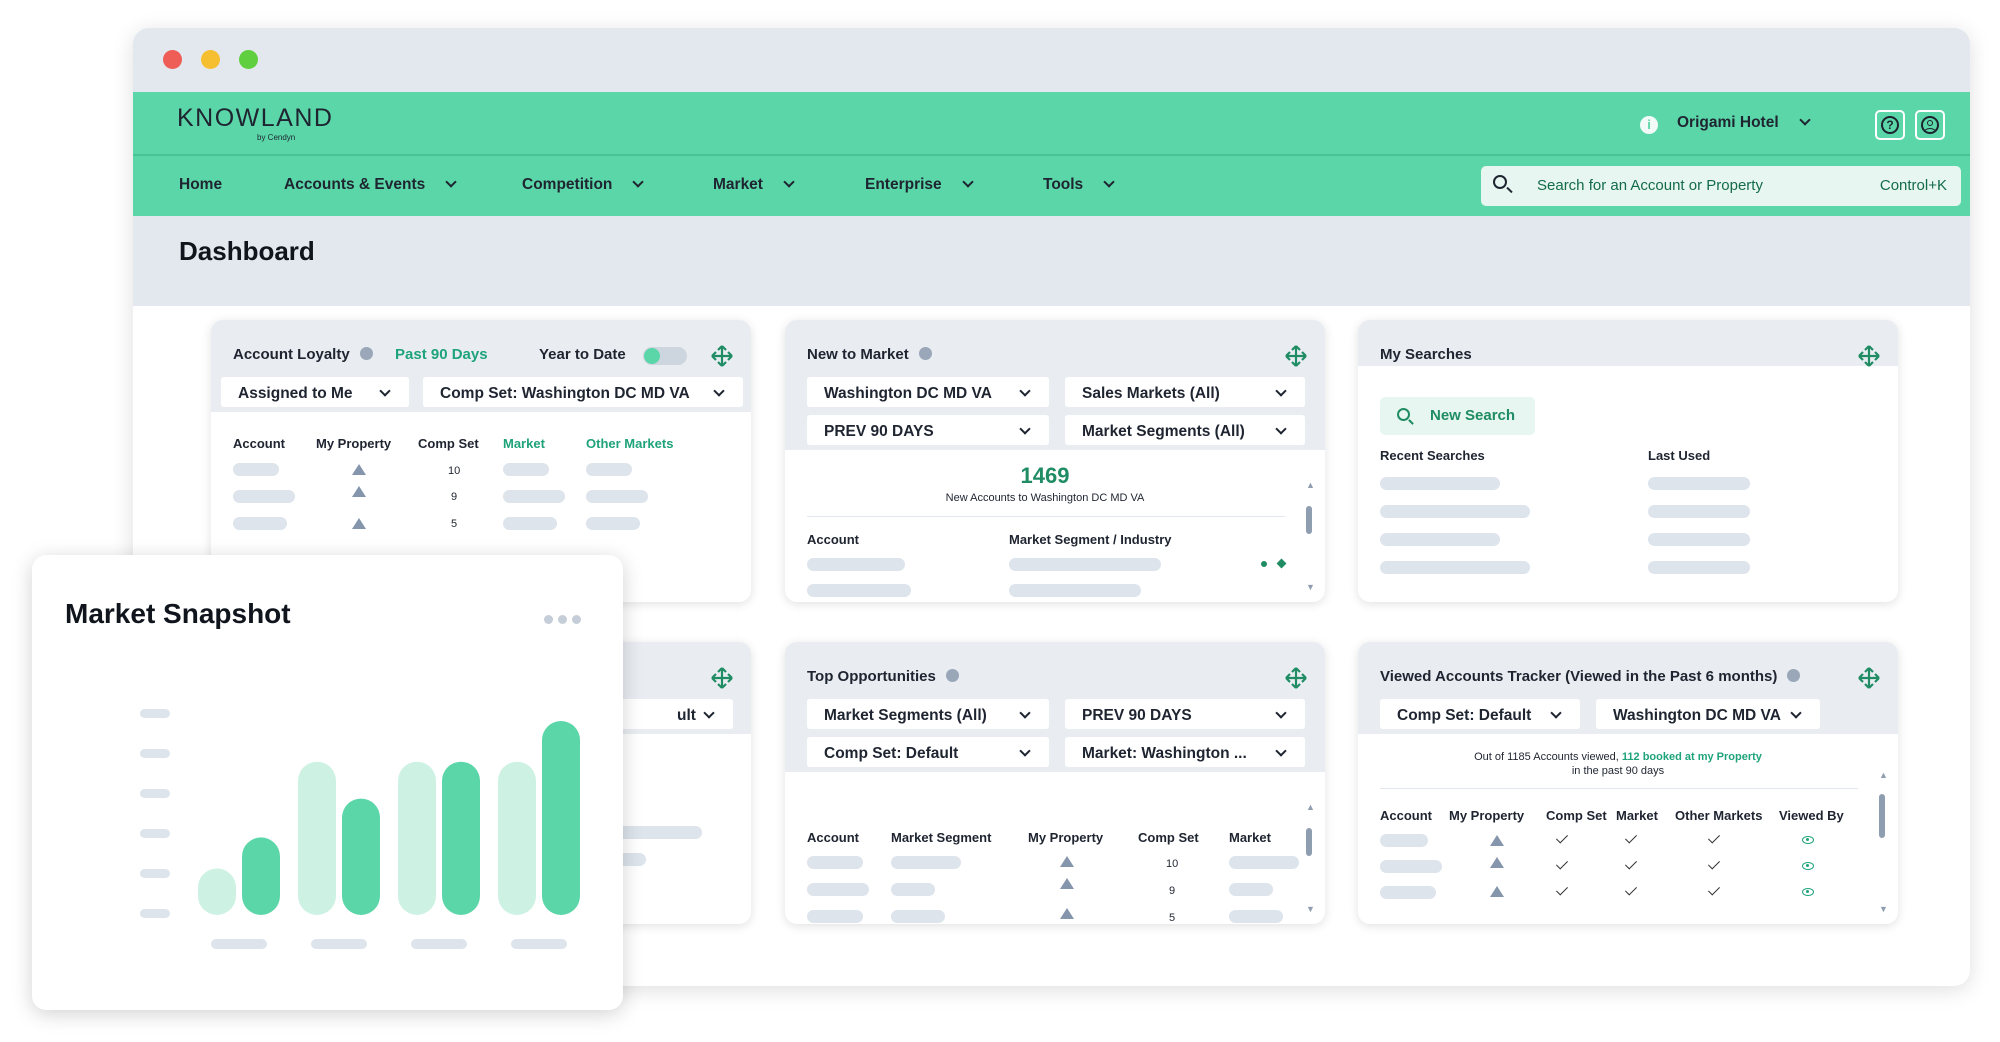  Describe the element at coordinates (1185, 392) in the screenshot. I see `sales-markets-filter: Sales Markets (All)` at that location.